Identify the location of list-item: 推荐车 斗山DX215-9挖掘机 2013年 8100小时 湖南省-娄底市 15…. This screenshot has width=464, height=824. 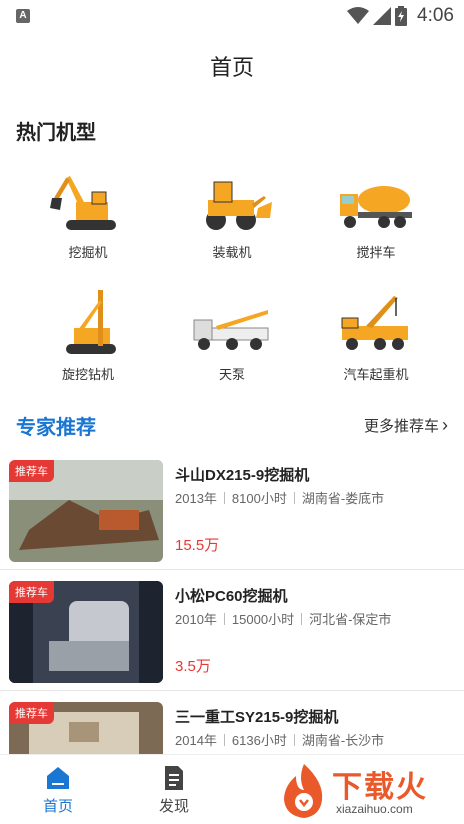
(232, 510).